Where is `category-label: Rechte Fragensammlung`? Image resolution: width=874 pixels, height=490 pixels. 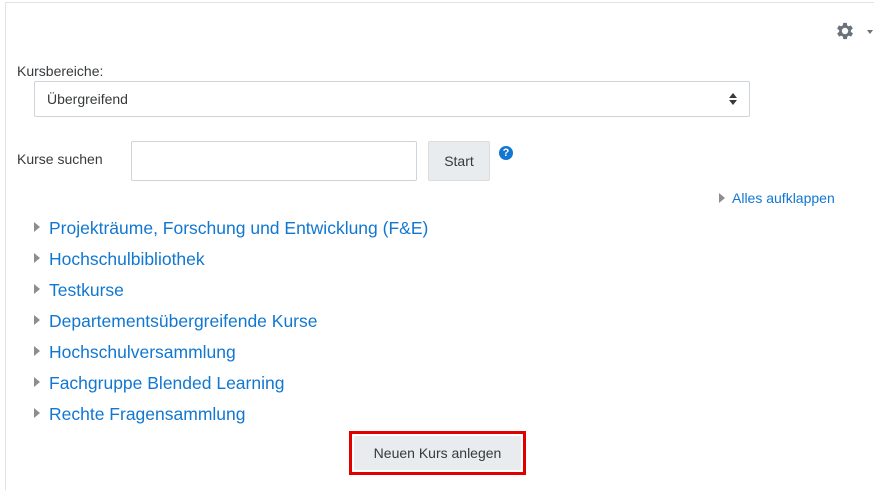
category-label: Rechte Fragensammlung is located at coordinates (147, 414).